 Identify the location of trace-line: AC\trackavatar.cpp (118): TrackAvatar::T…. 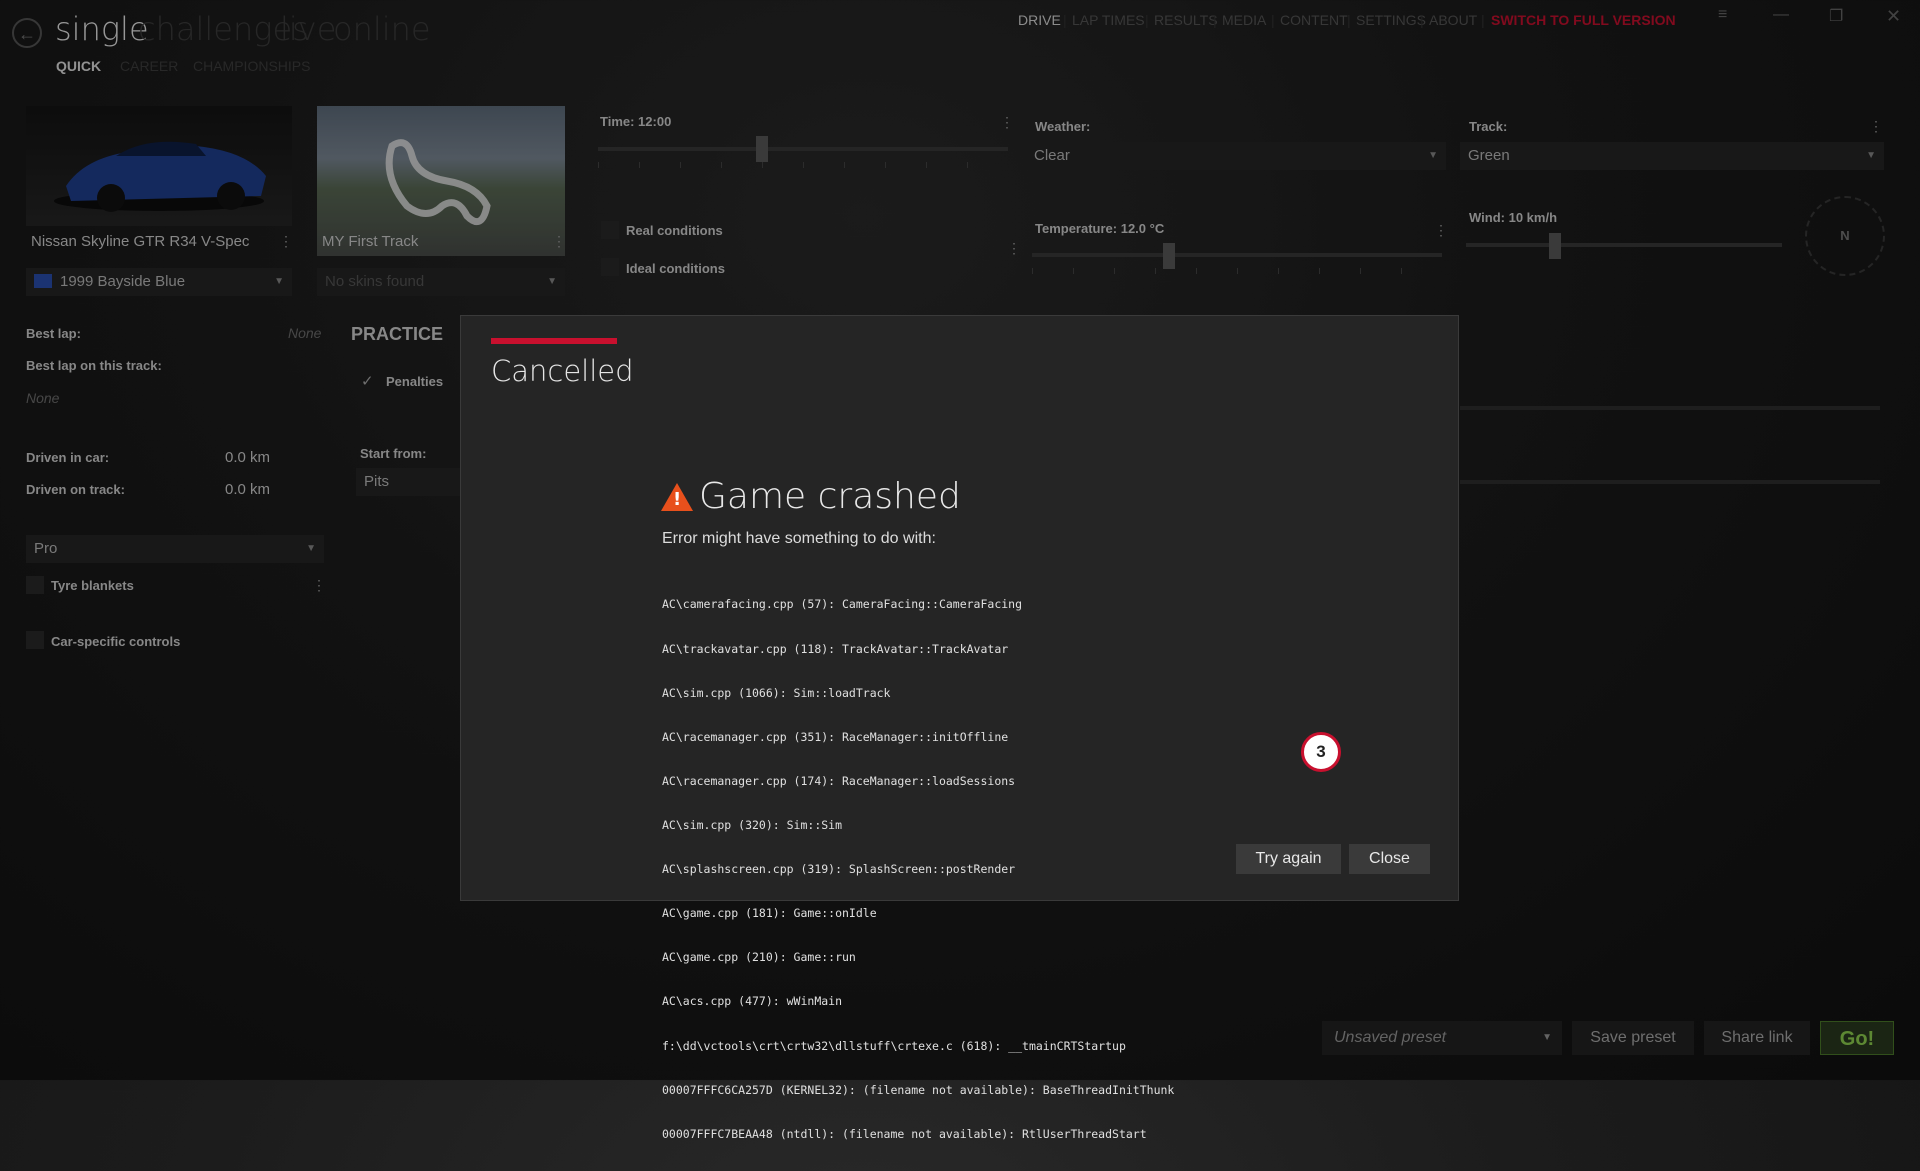
(835, 648).